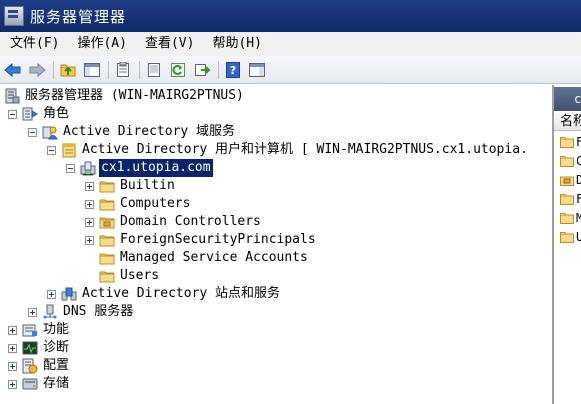 This screenshot has width=581, height=404. Describe the element at coordinates (156, 168) in the screenshot. I see `tree-label-selected: cx1.utopia.com` at that location.